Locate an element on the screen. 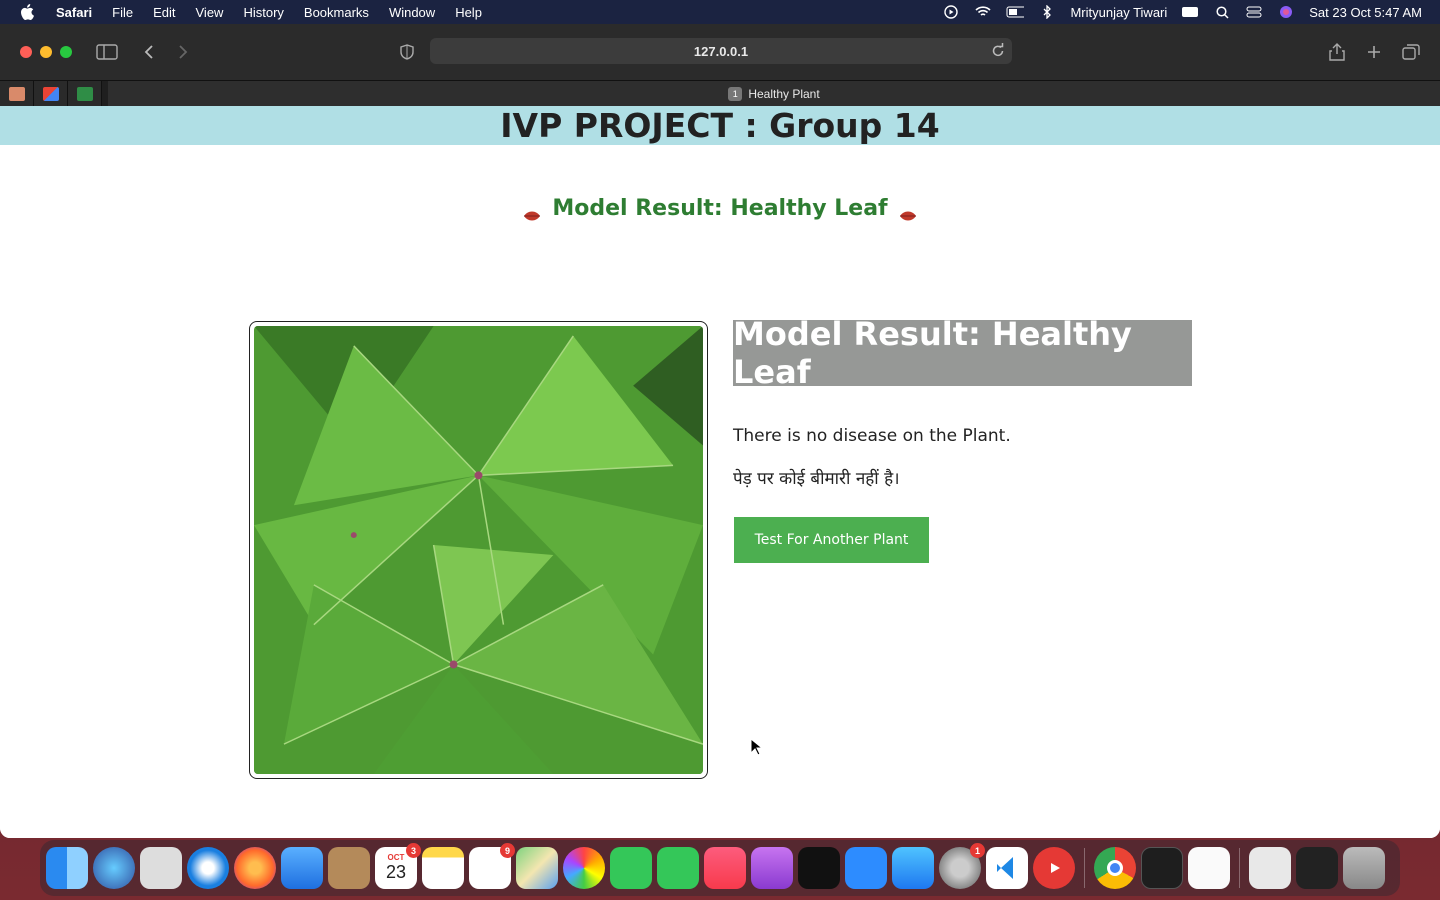 Image resolution: width=1440 pixels, height=900 pixels. leaf-icon-right is located at coordinates (908, 212).